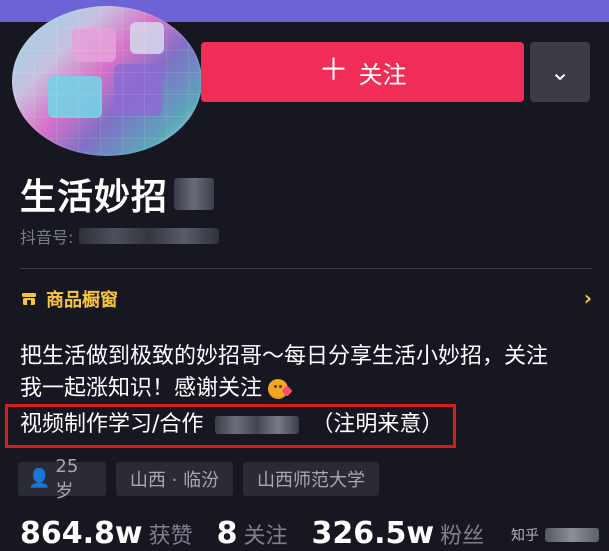 The width and height of the screenshot is (609, 551). What do you see at coordinates (280, 389) in the screenshot?
I see `kiss-emoji-icon` at bounding box center [280, 389].